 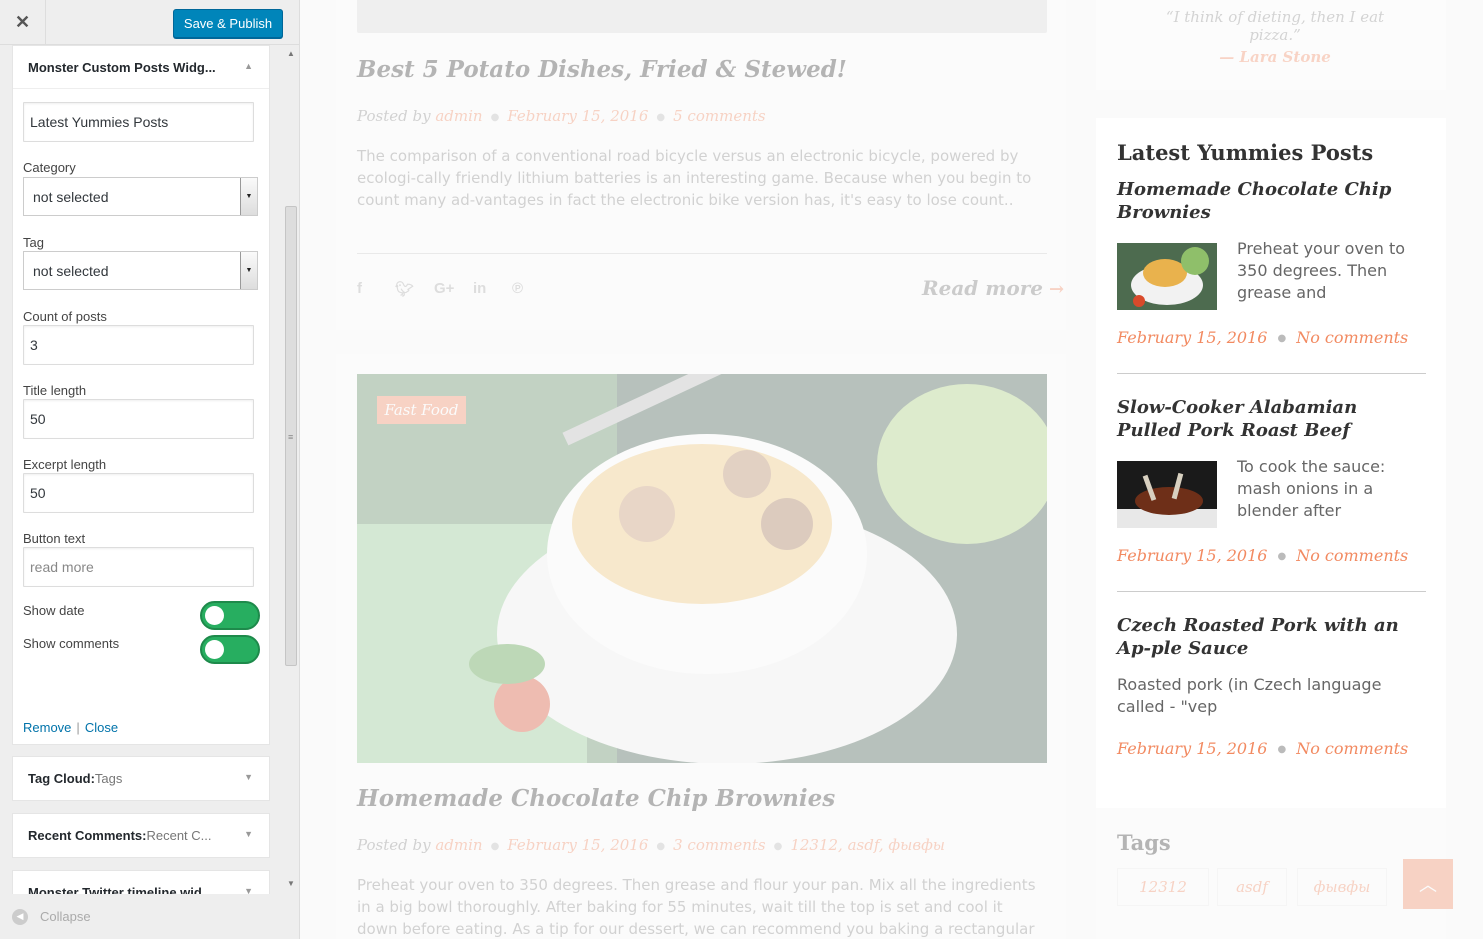 What do you see at coordinates (71, 270) in the screenshot?
I see `tag-value: not selected` at bounding box center [71, 270].